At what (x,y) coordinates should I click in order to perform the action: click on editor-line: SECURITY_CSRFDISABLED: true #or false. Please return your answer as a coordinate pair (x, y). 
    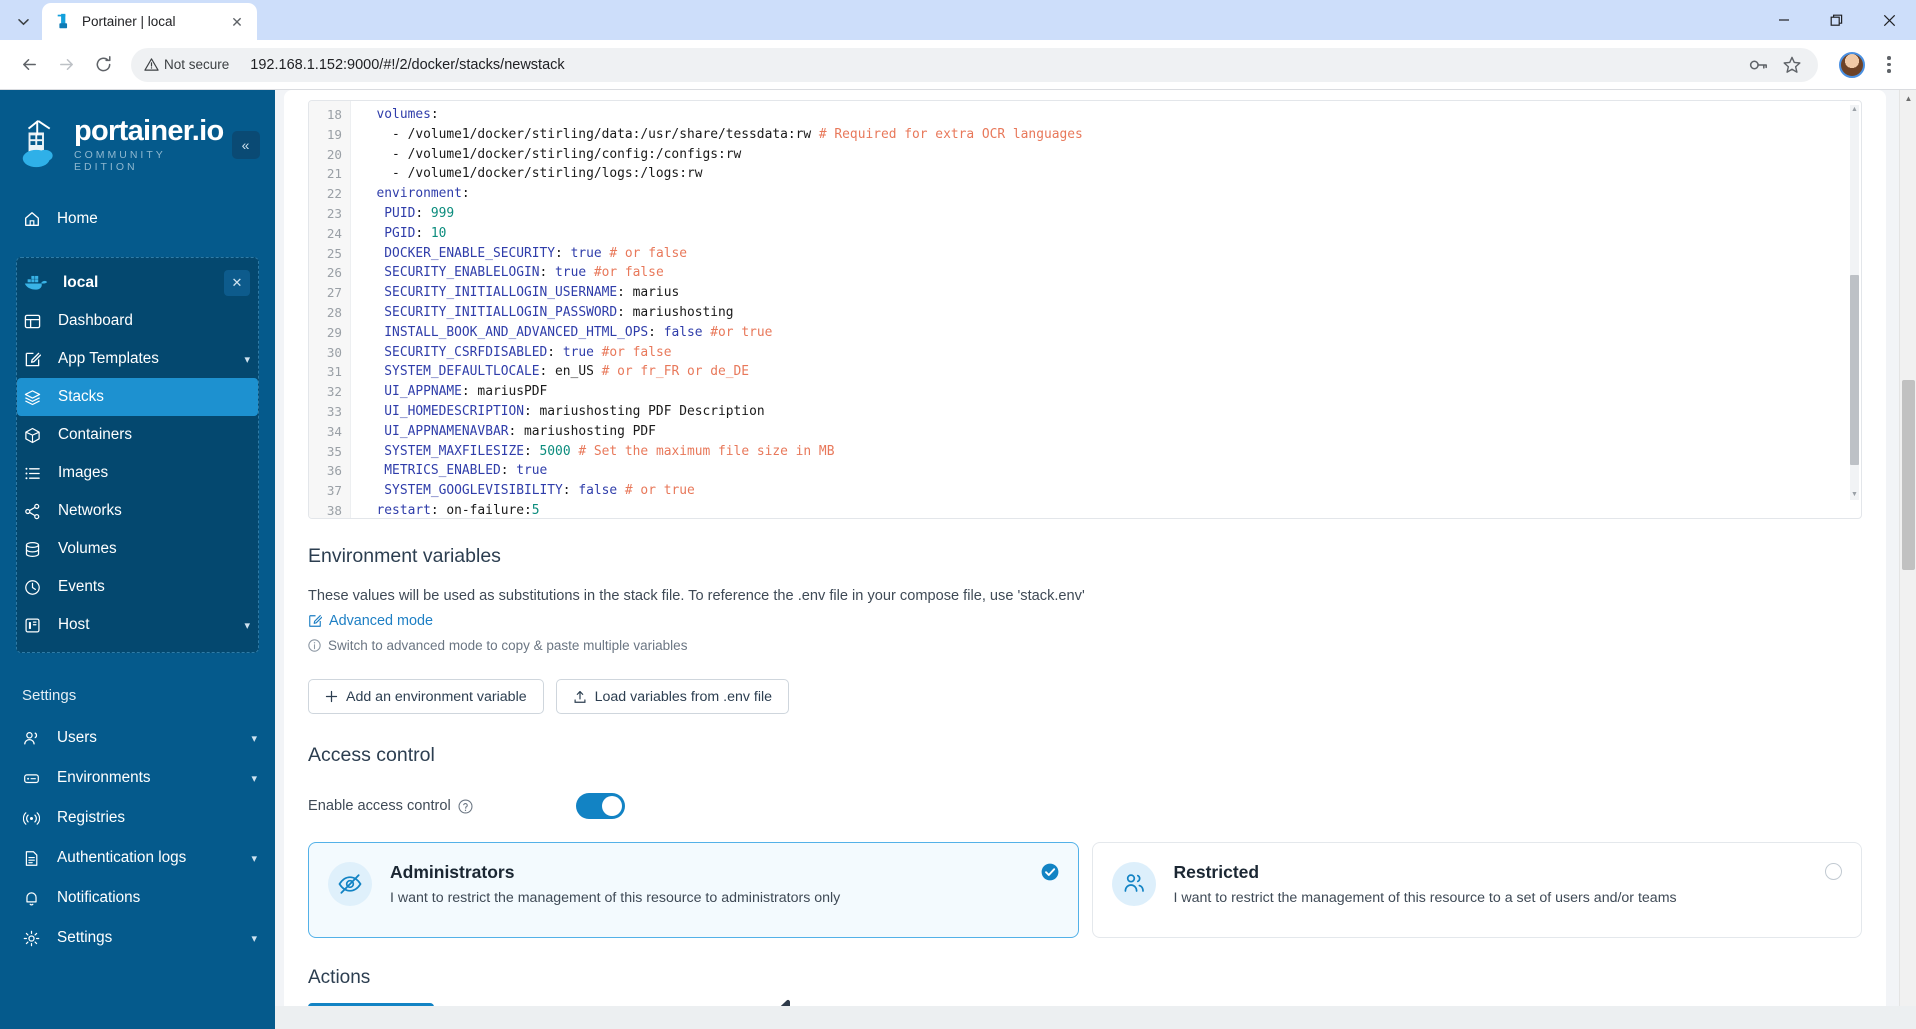
    Looking at the image, I should click on (1111, 353).